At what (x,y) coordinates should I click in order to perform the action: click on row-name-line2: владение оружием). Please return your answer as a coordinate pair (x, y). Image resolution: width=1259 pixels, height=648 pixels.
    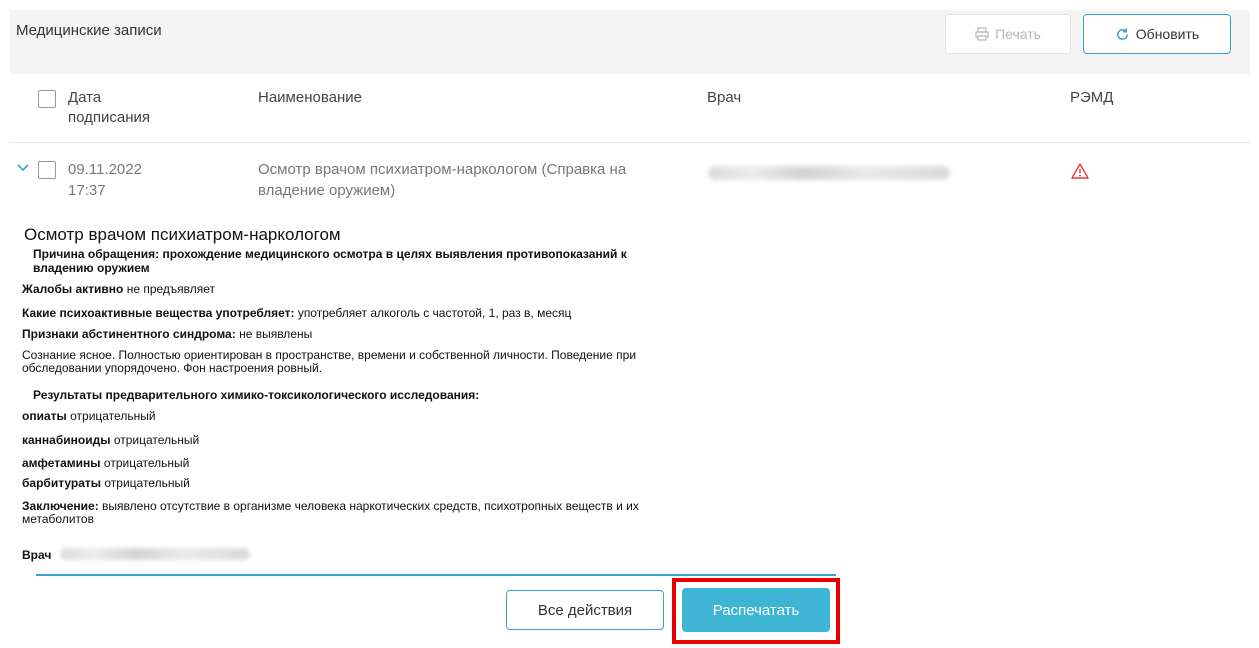
    Looking at the image, I should click on (327, 190).